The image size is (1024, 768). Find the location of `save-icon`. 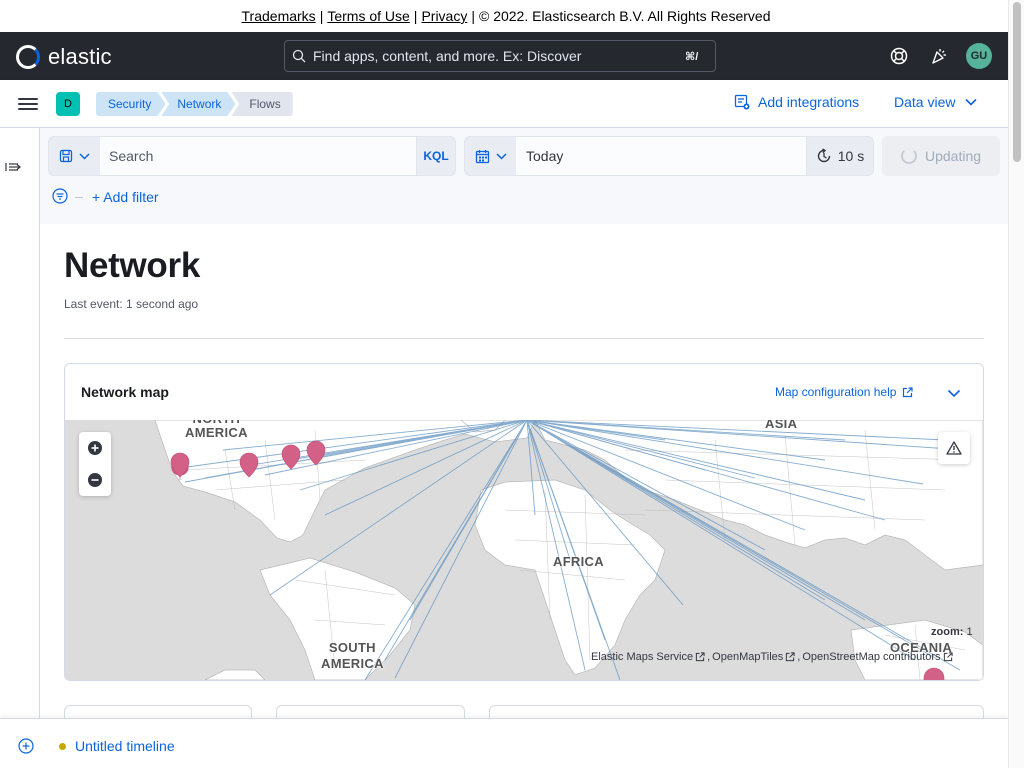

save-icon is located at coordinates (66, 156).